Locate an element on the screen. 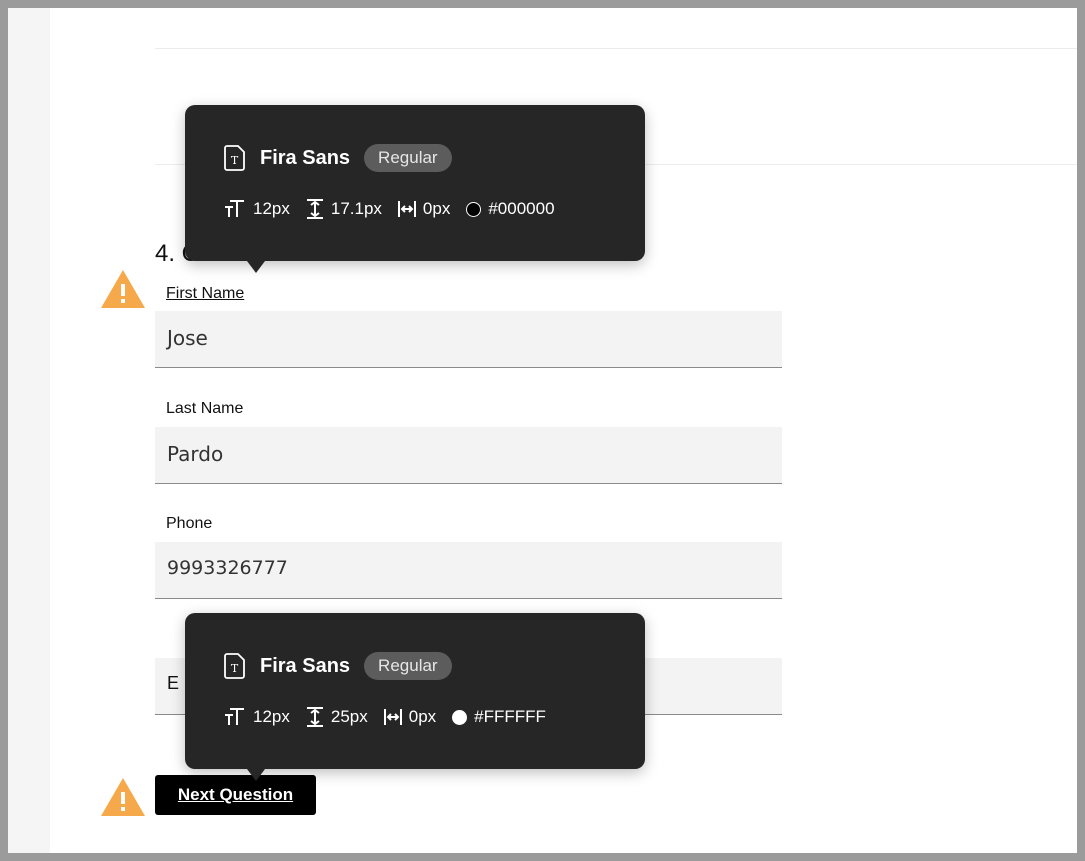 This screenshot has width=1085, height=861. last-name-label: Last Name is located at coordinates (205, 408).